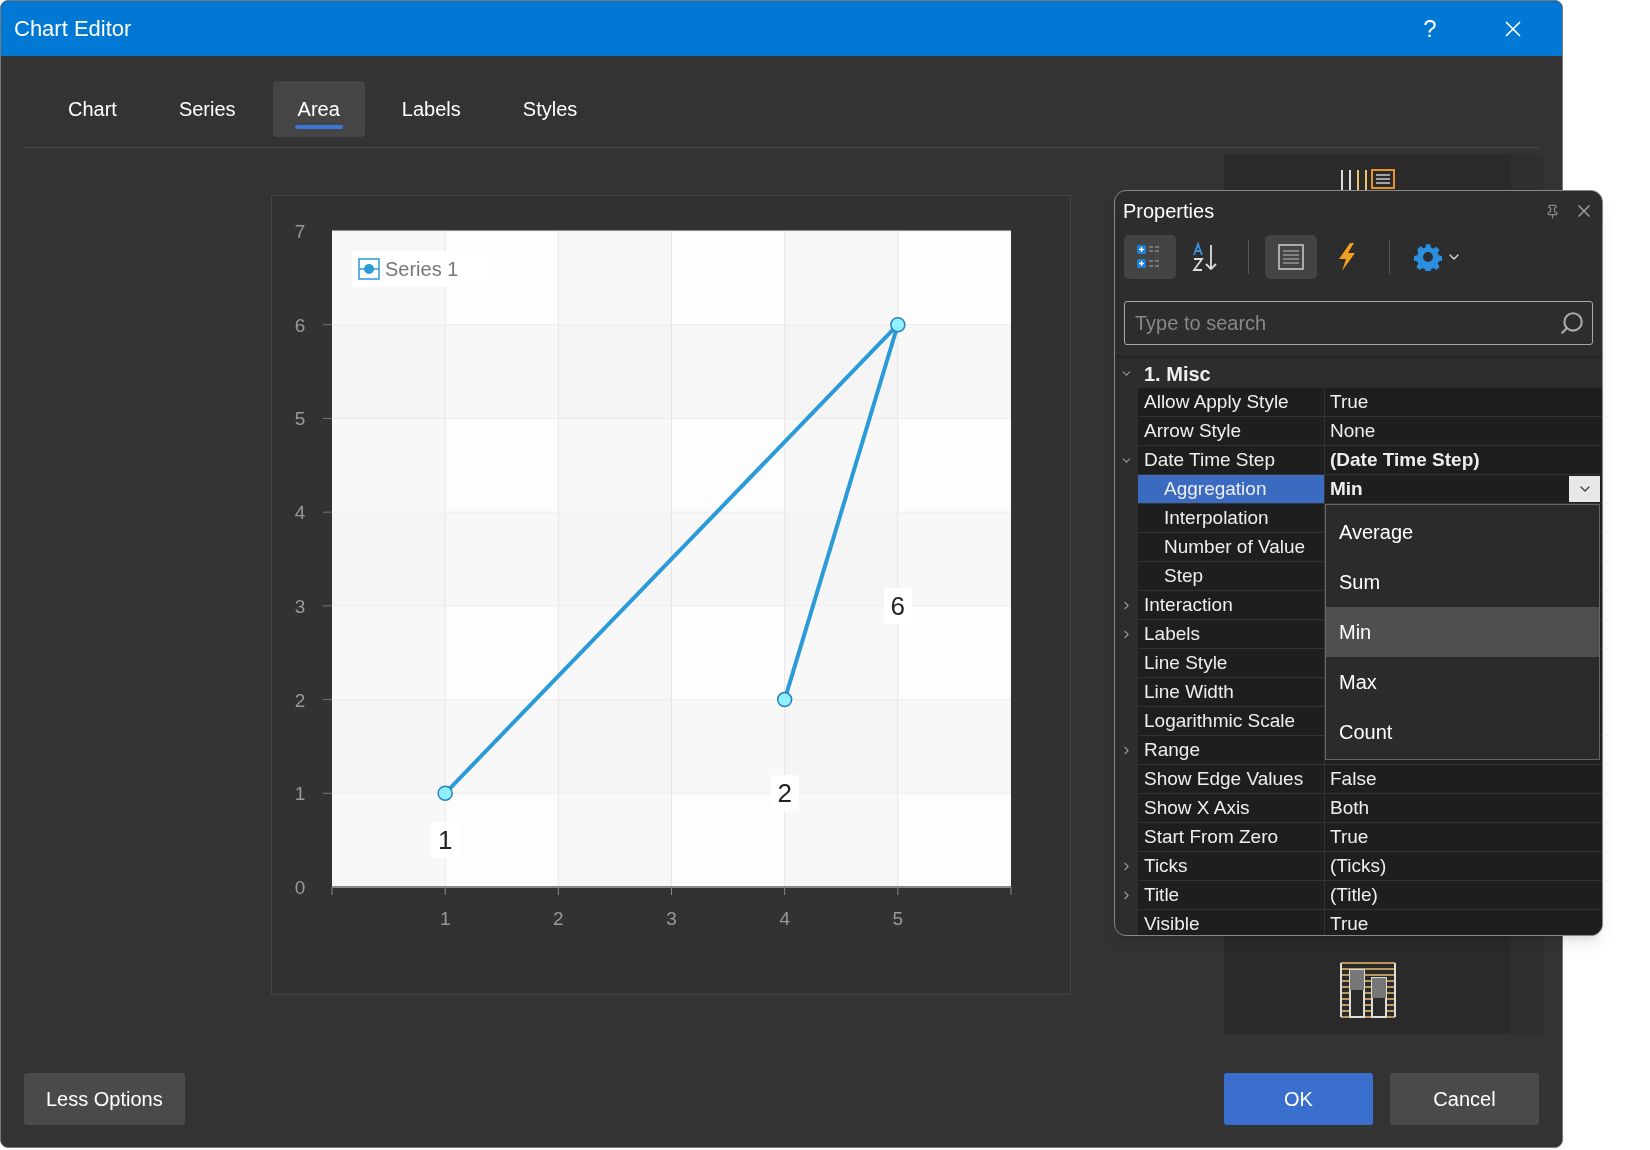 The image size is (1650, 1150). I want to click on property-name: Interpolation, so click(1231, 518).